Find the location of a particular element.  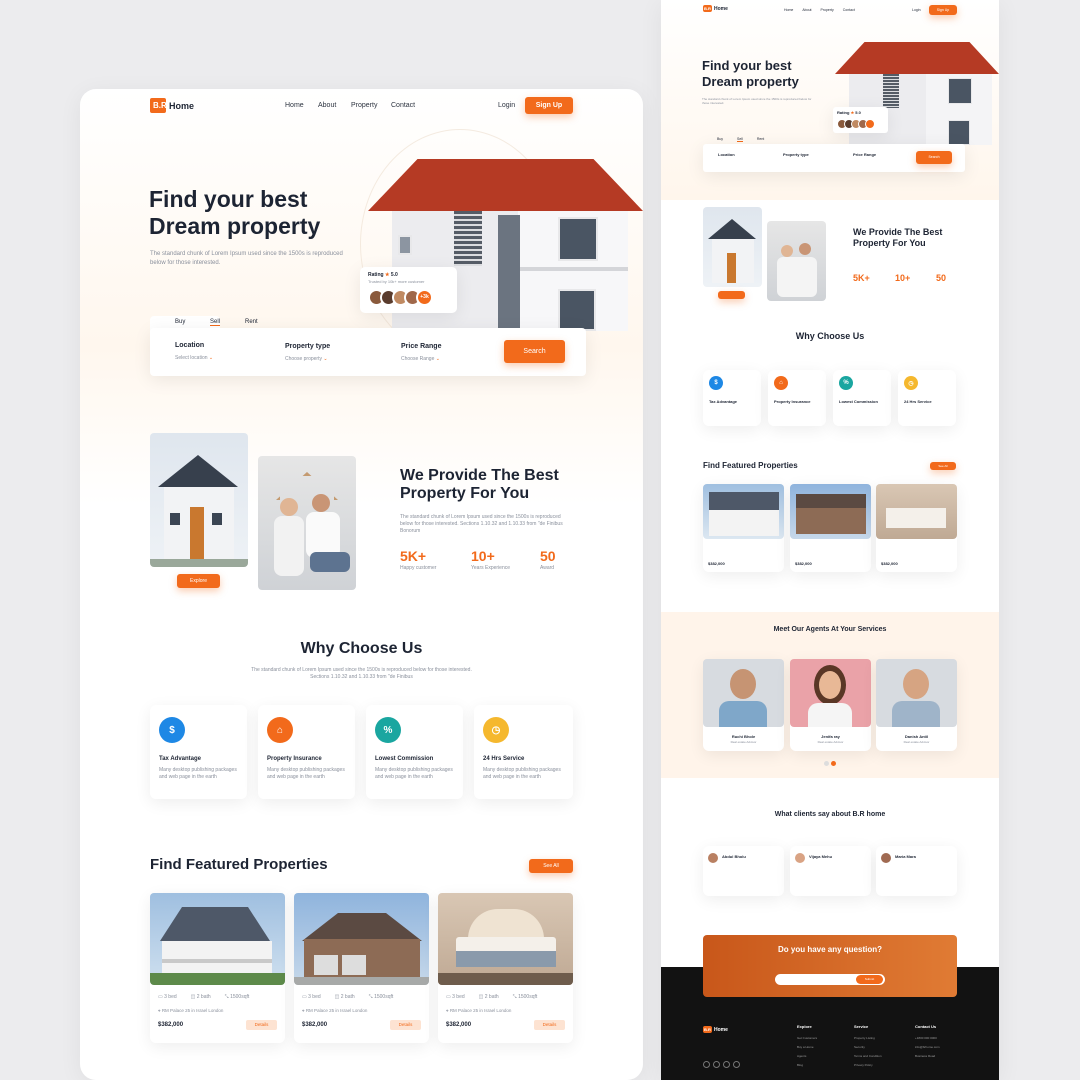

stat-value: 10+ is located at coordinates (903, 278).